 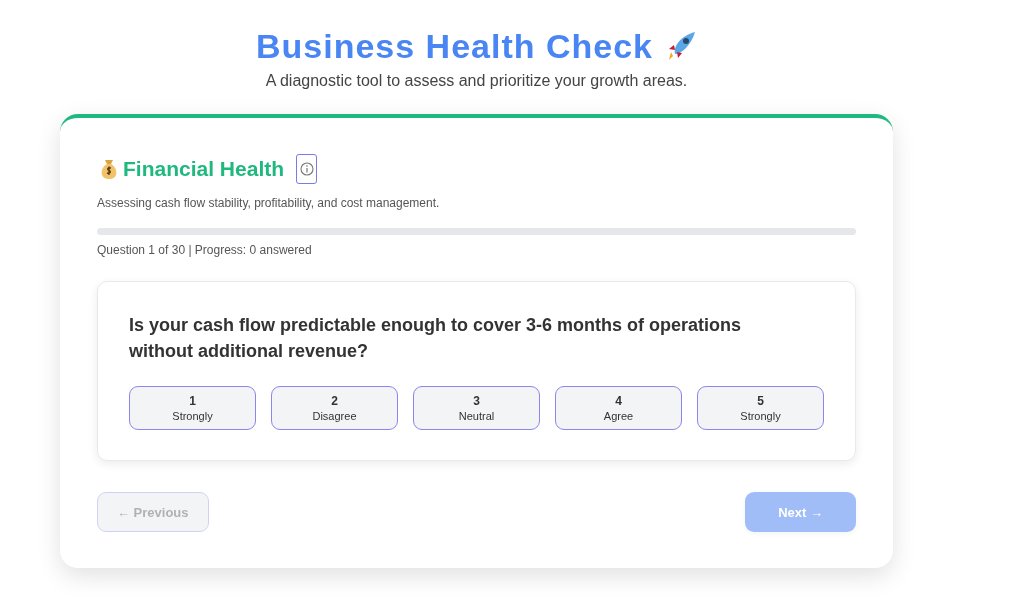 I want to click on question-text: Is your cash flow predictable enough to cover 3-6 months of operations without additional revenue?, so click(x=436, y=338).